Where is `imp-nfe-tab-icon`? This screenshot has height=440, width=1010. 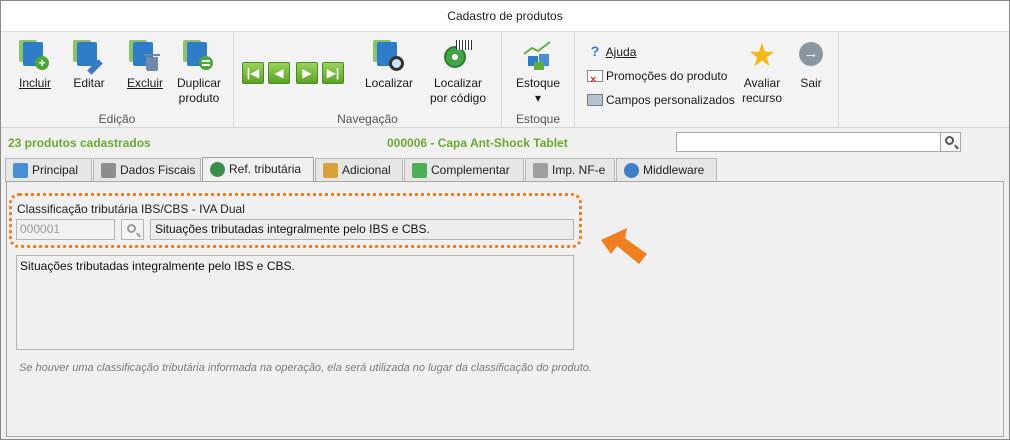
imp-nfe-tab-icon is located at coordinates (540, 170).